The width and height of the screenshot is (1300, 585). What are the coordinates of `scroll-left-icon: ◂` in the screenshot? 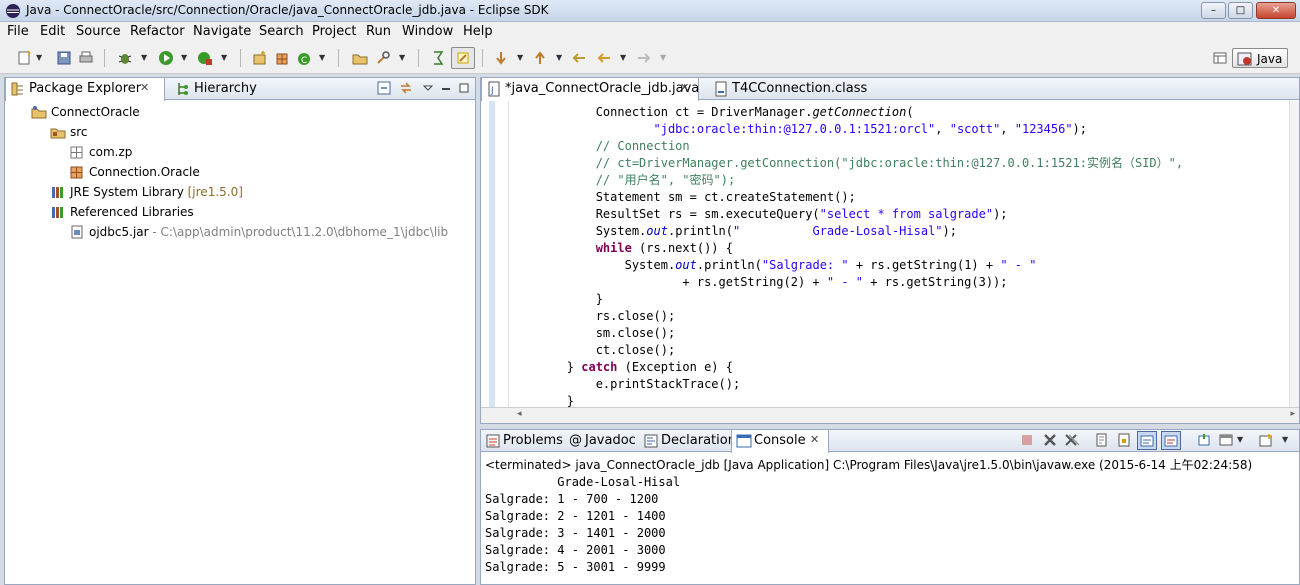 It's located at (519, 414).